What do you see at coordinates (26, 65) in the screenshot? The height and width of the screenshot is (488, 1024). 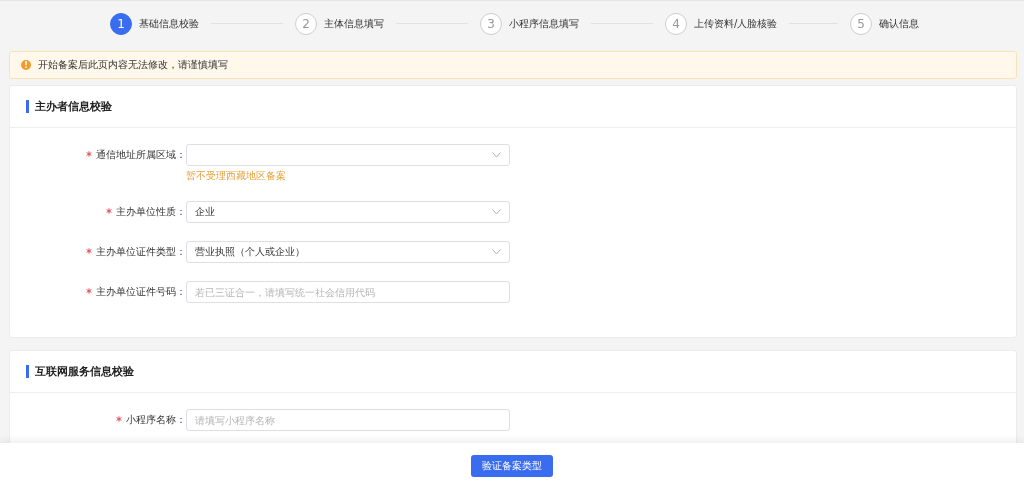 I see `warning-icon: !` at bounding box center [26, 65].